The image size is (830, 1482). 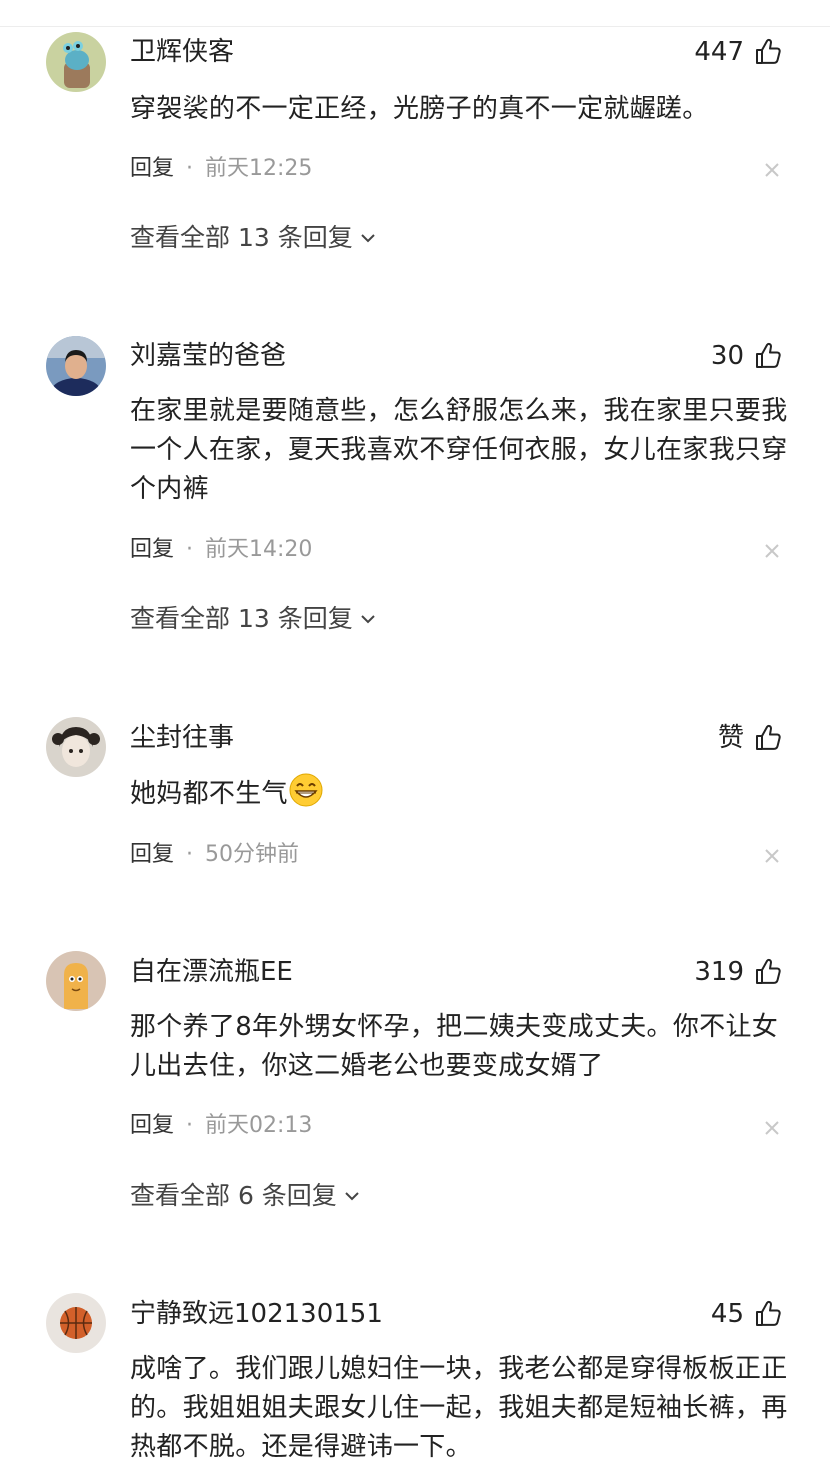 What do you see at coordinates (76, 981) in the screenshot?
I see `cartoon-character-avatar-icon` at bounding box center [76, 981].